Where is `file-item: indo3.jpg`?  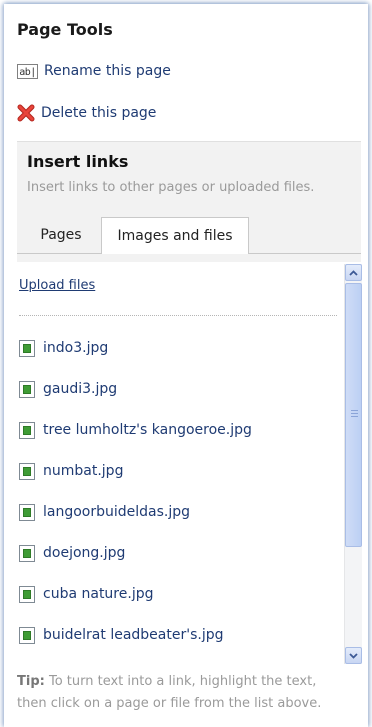
file-item: indo3.jpg is located at coordinates (63, 348).